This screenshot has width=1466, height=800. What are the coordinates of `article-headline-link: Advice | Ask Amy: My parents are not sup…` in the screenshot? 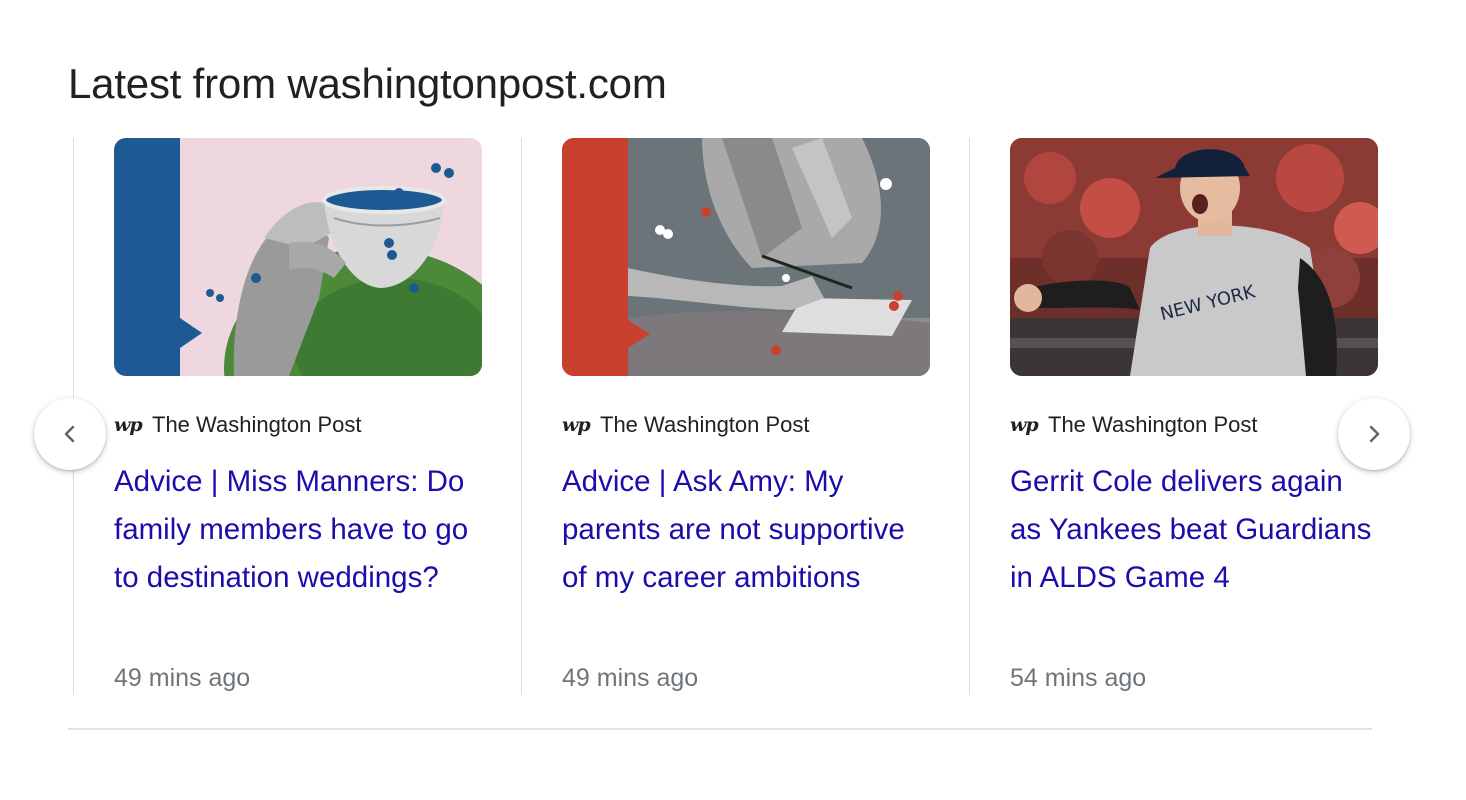 It's located at (746, 530).